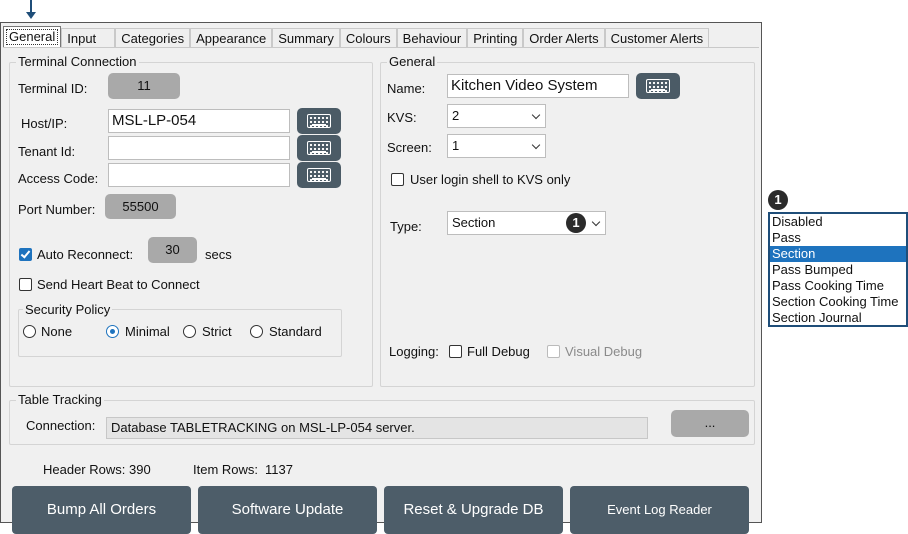  What do you see at coordinates (490, 179) in the screenshot?
I see `login-shell-label: User login shell to KVS only` at bounding box center [490, 179].